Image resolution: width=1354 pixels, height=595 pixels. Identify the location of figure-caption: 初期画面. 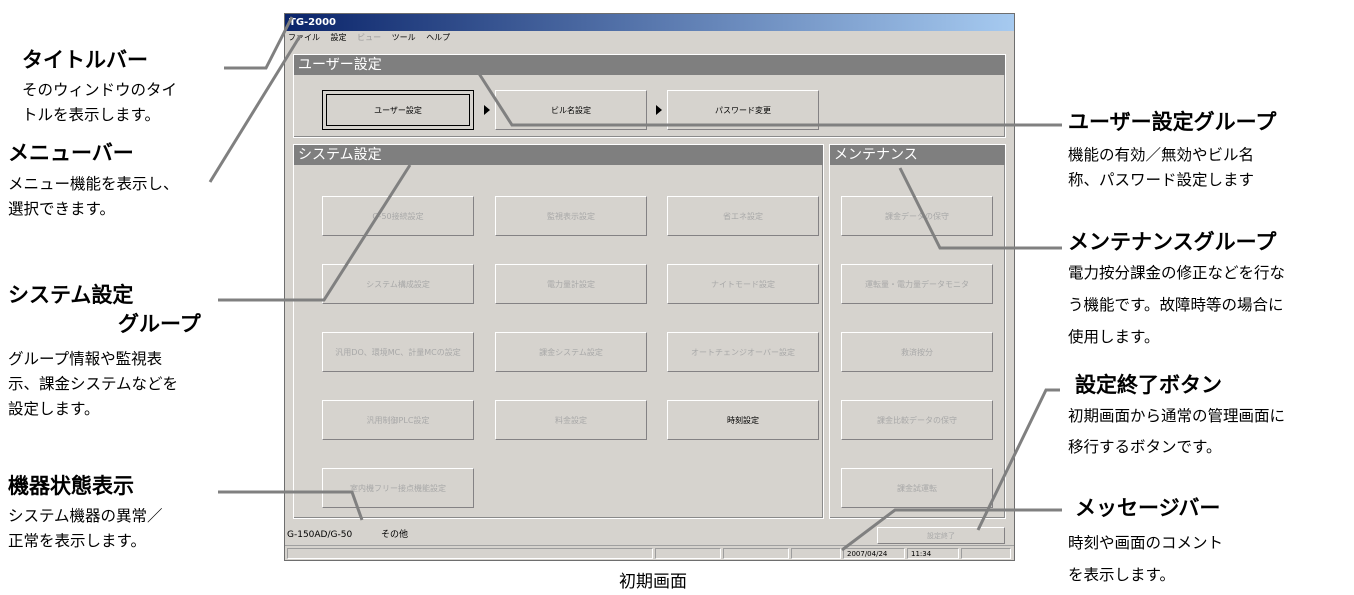
(653, 582).